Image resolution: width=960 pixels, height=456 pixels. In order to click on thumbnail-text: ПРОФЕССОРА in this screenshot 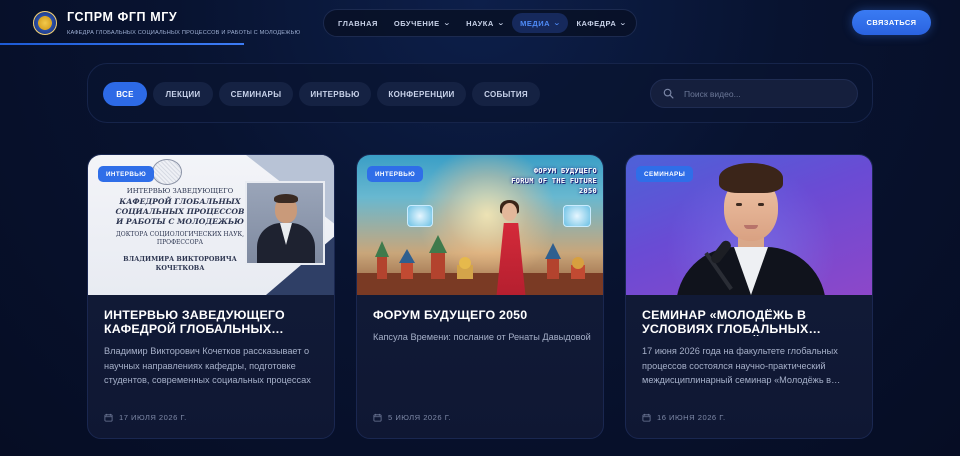, I will do `click(180, 242)`.